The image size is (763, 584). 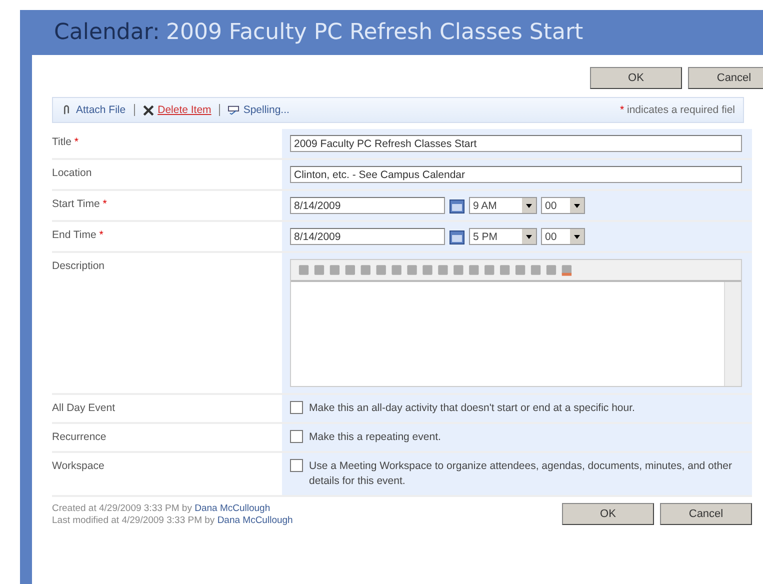 I want to click on field-label: All Day Event, so click(x=84, y=408).